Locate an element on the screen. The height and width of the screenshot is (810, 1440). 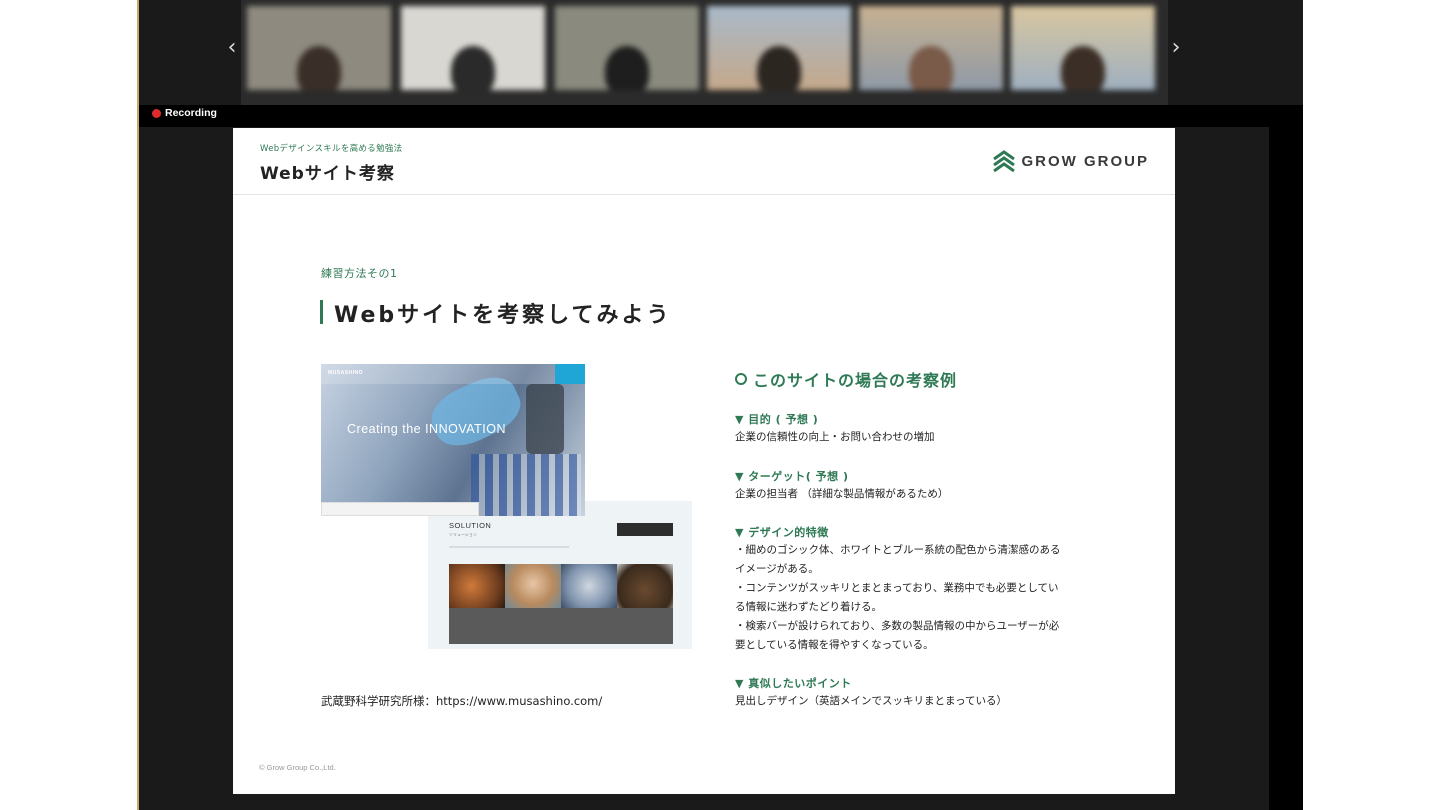
solution-button is located at coordinates (645, 529).